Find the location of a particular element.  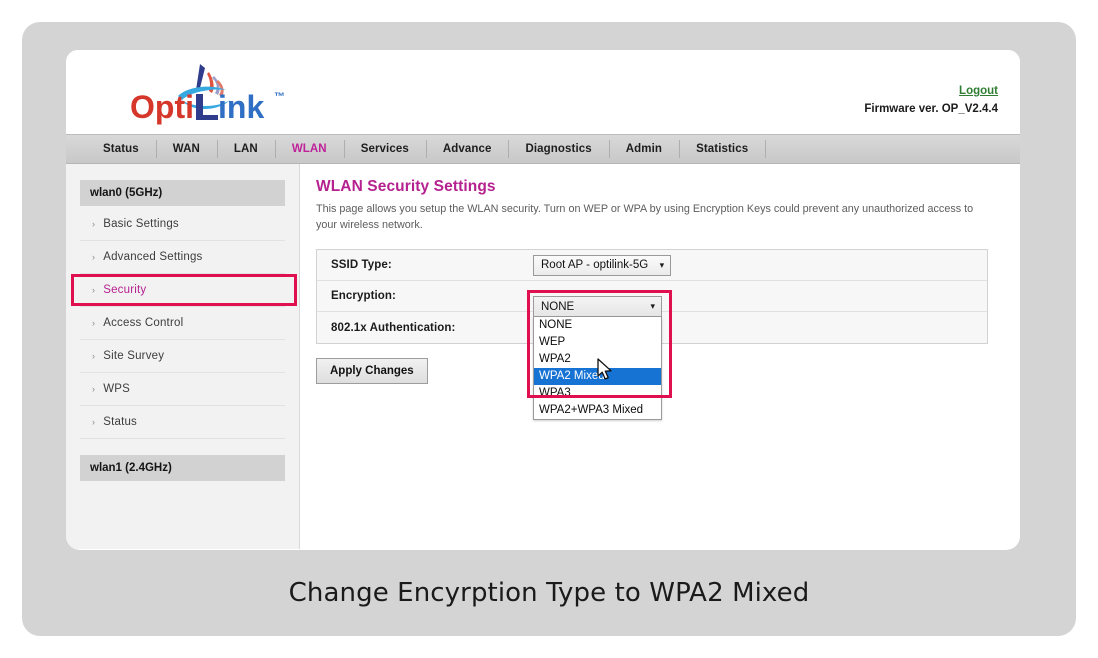

sidebar-item-advanced-settings: › Advanced Settings is located at coordinates (182, 257).